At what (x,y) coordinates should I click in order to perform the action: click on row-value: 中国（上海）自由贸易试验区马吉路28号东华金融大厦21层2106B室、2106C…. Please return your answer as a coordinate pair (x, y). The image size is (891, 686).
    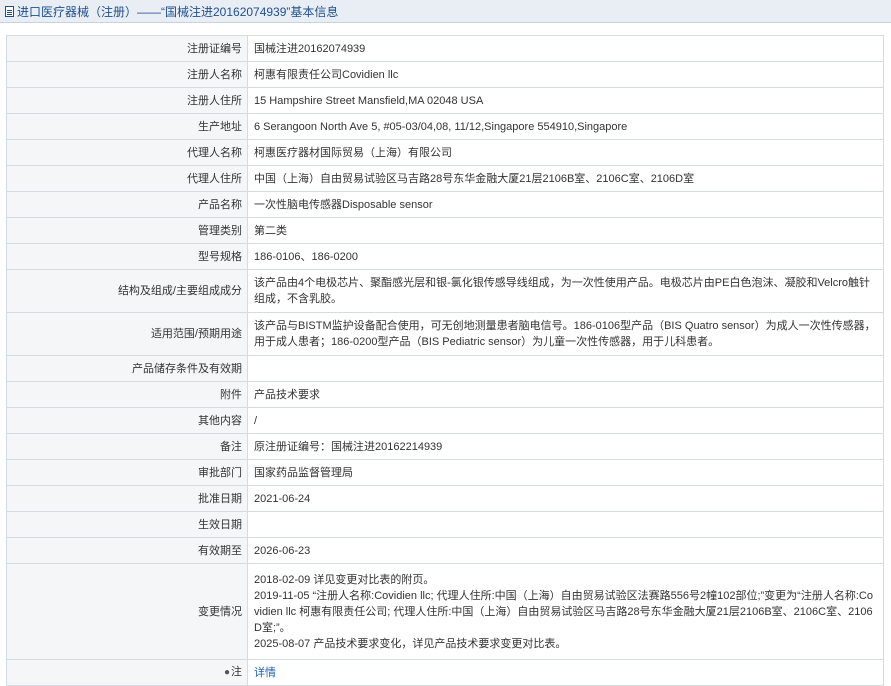
    Looking at the image, I should click on (565, 178).